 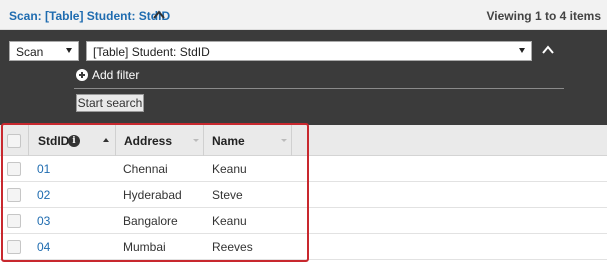 What do you see at coordinates (53, 141) in the screenshot?
I see `column-header-stdid: StdID` at bounding box center [53, 141].